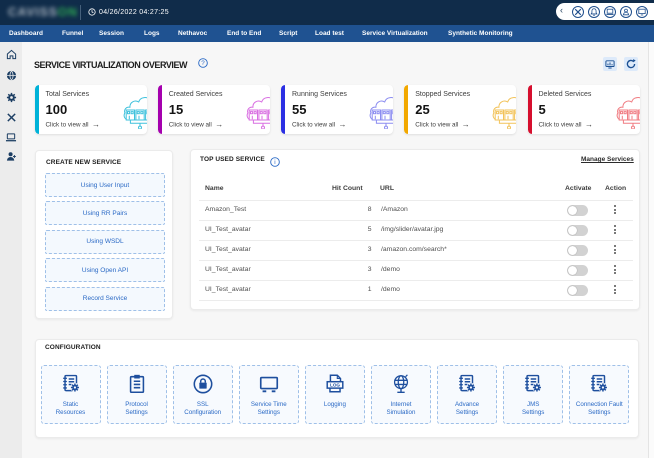  What do you see at coordinates (274, 162) in the screenshot?
I see `svg-text: i` at bounding box center [274, 162].